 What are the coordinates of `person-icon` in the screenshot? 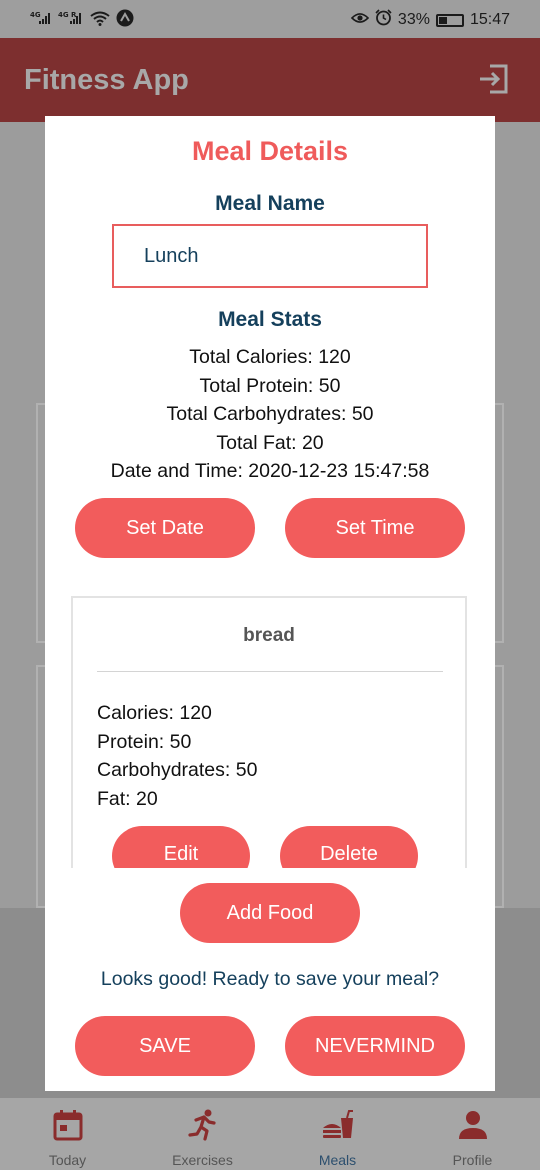 It's located at (472, 1125).